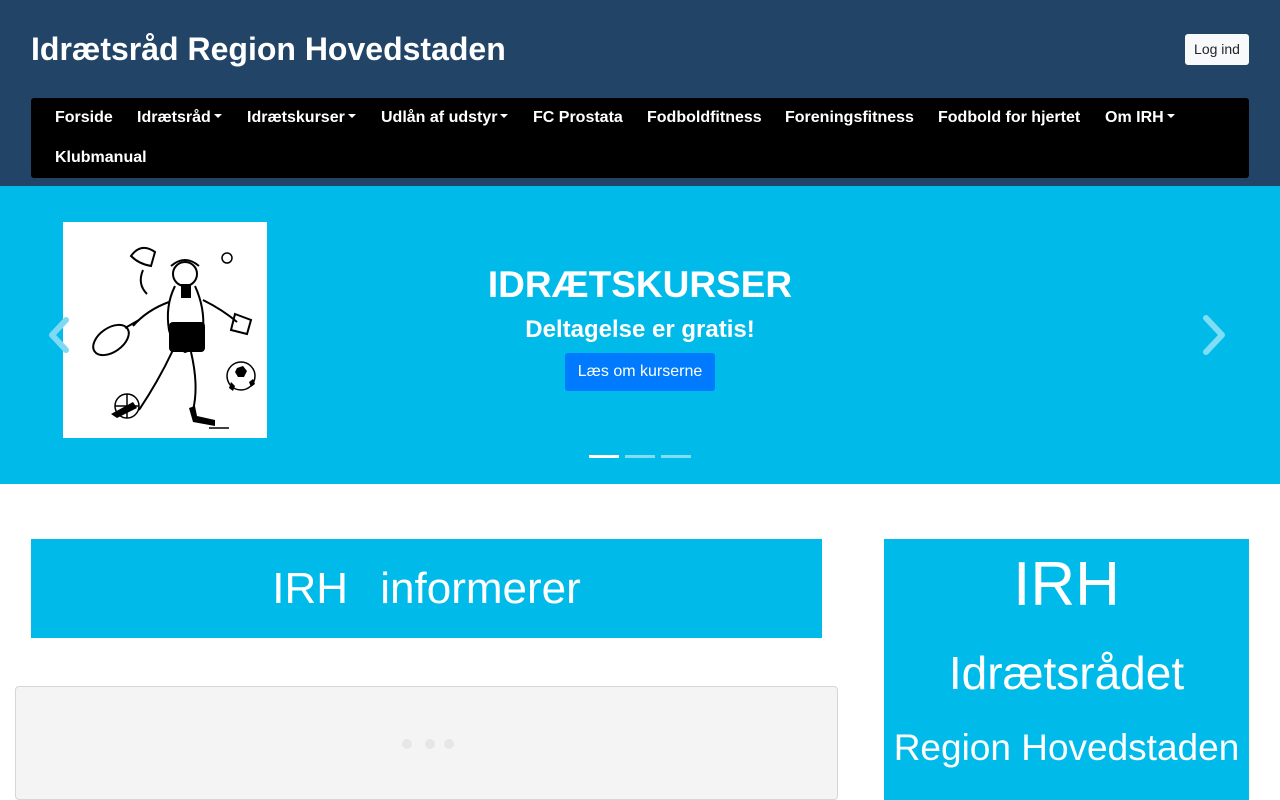  What do you see at coordinates (1066, 584) in the screenshot?
I see `banner-line-irh: IRH` at bounding box center [1066, 584].